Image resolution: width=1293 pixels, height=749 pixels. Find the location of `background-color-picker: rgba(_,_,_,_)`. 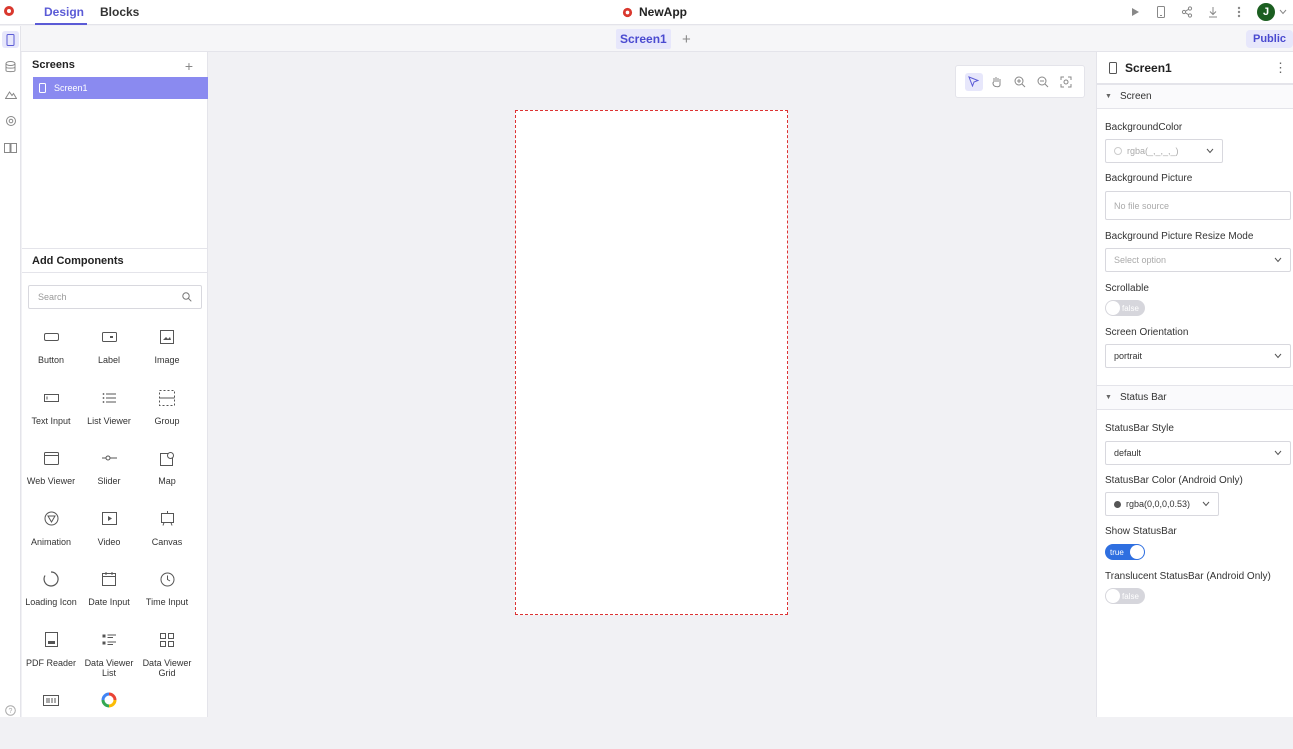

background-color-picker: rgba(_,_,_,_) is located at coordinates (1164, 151).